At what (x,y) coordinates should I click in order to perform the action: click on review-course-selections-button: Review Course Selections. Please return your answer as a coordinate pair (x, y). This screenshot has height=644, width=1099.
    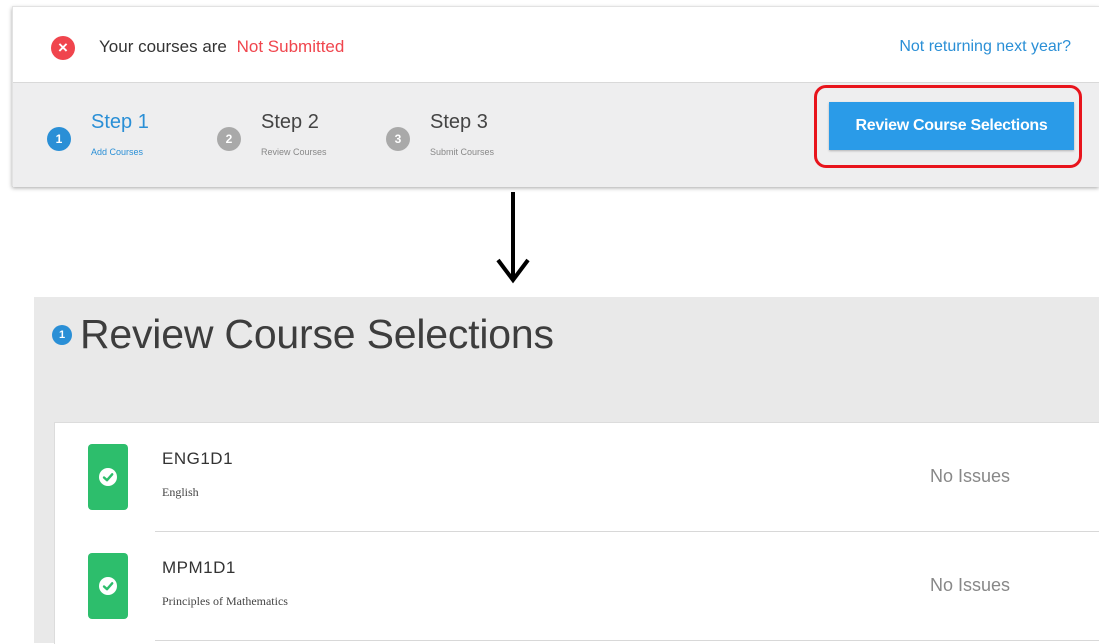
    Looking at the image, I should click on (951, 126).